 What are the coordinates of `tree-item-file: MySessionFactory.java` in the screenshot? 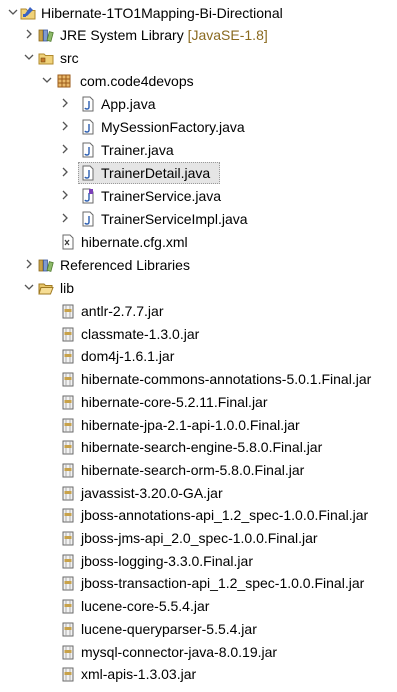 It's located at (198, 127).